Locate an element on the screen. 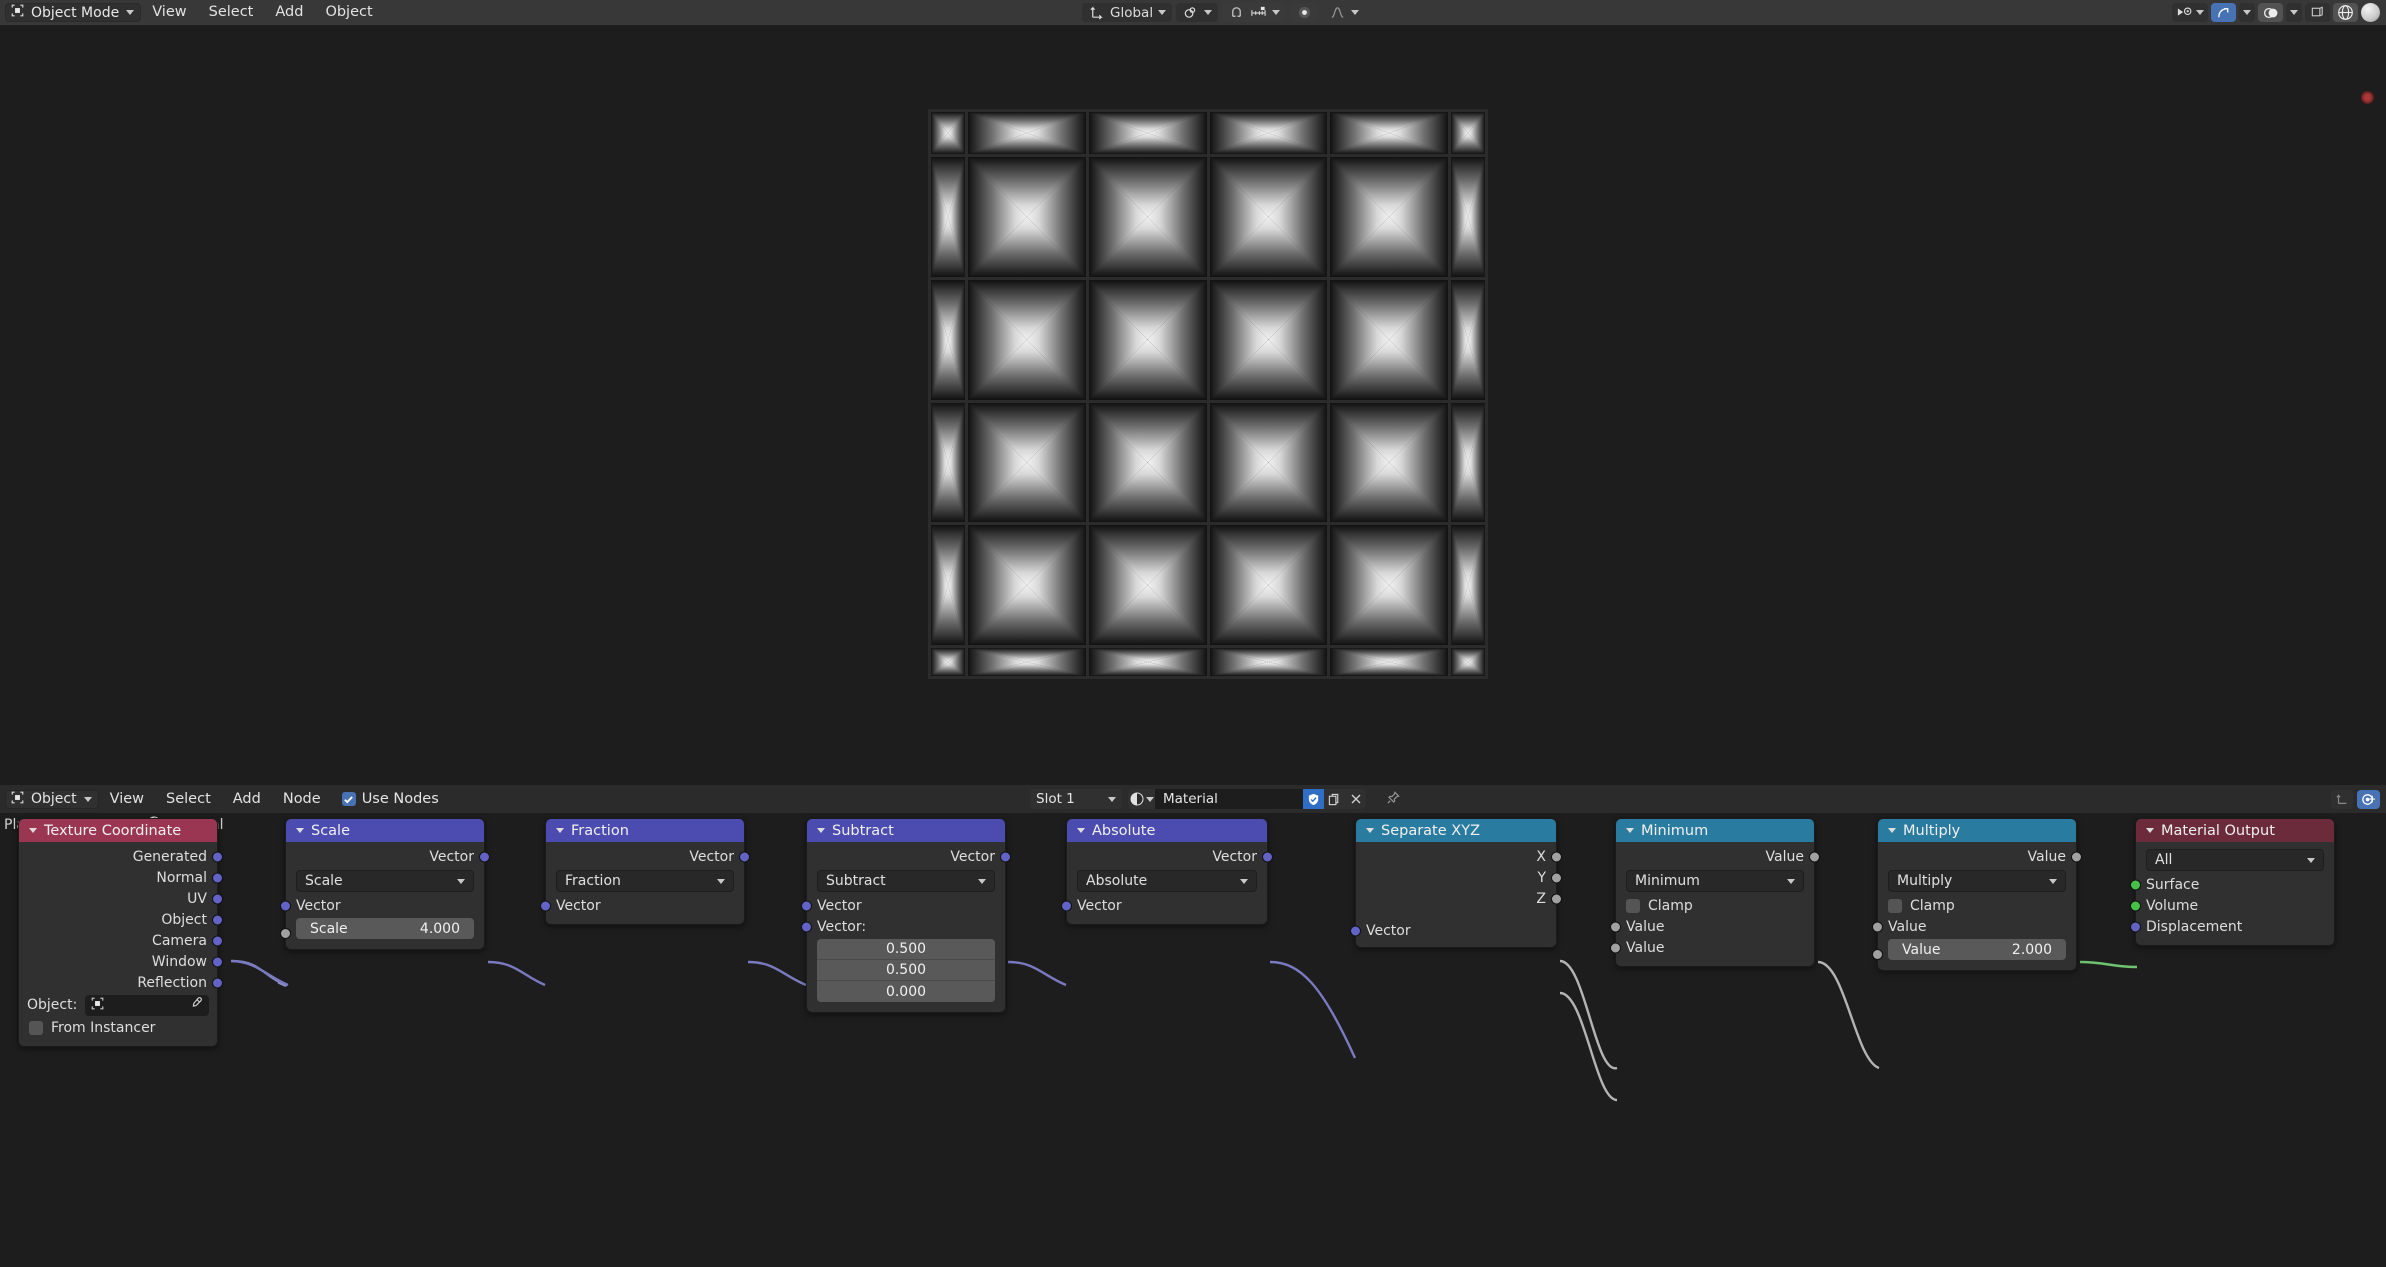 Image resolution: width=2386 pixels, height=1267 pixels. menu-view: View is located at coordinates (169, 12).